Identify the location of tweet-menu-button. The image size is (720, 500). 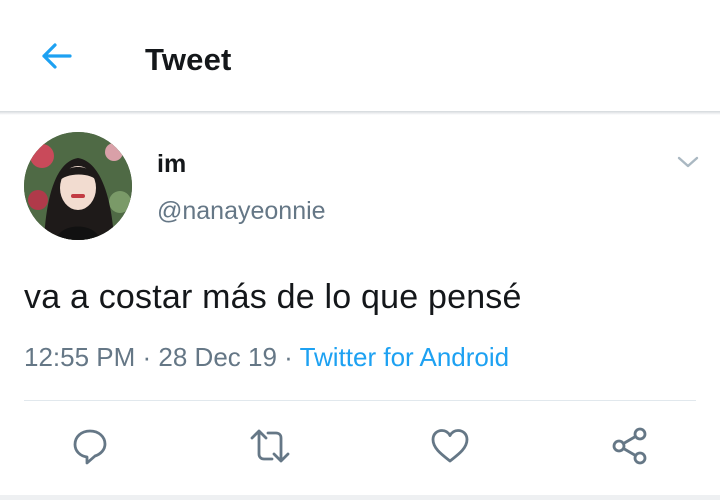
(688, 162).